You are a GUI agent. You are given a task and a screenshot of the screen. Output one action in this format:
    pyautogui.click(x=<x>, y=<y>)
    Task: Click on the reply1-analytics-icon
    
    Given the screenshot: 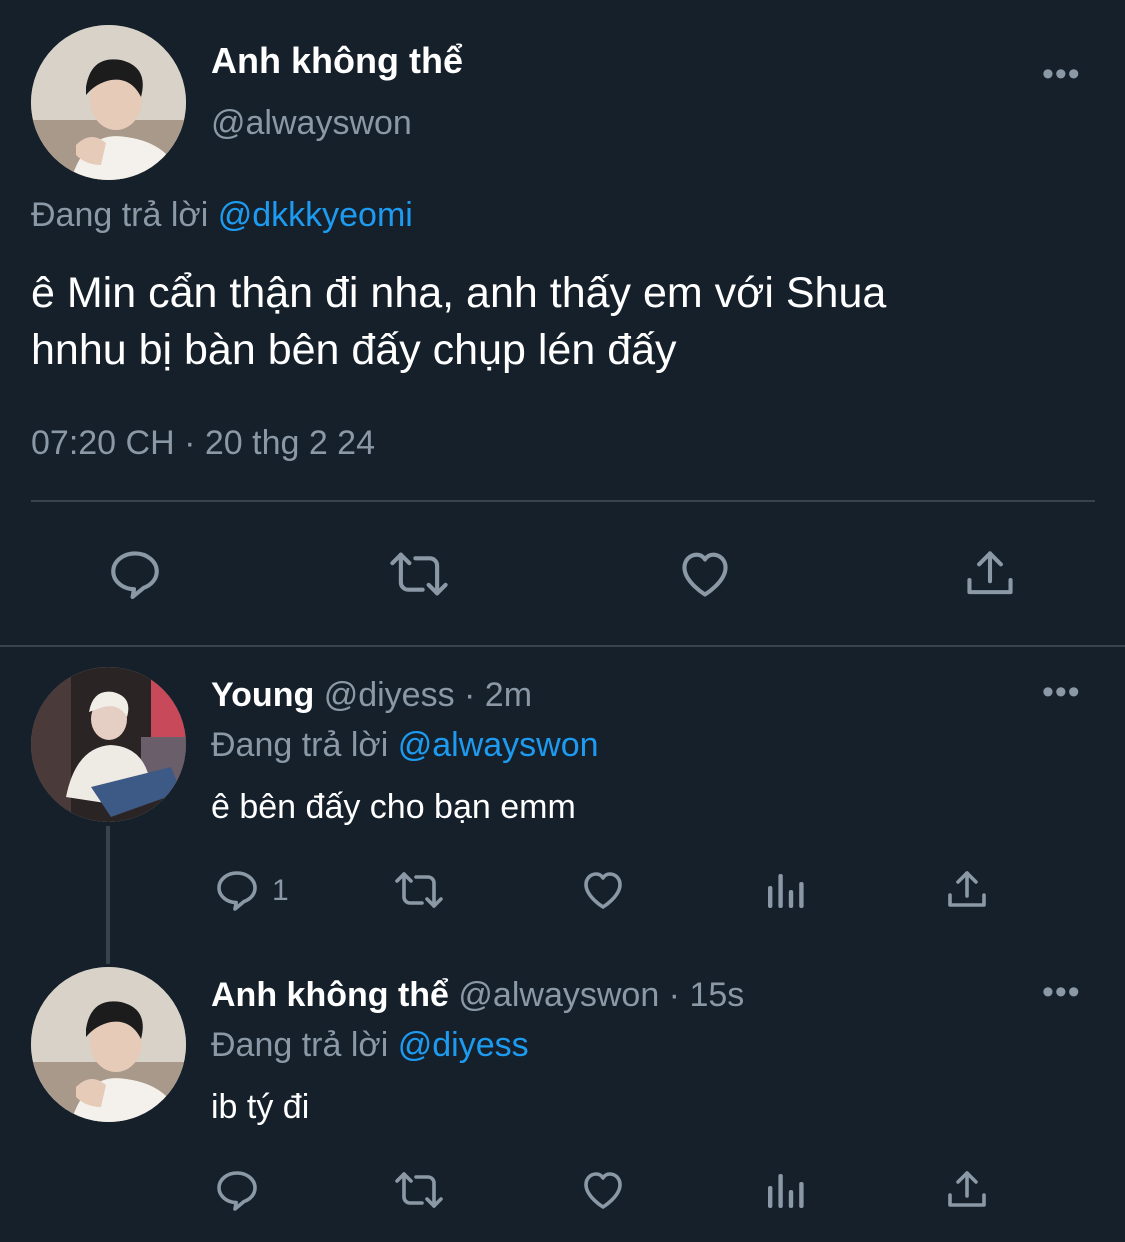 What is the action you would take?
    pyautogui.click(x=786, y=890)
    